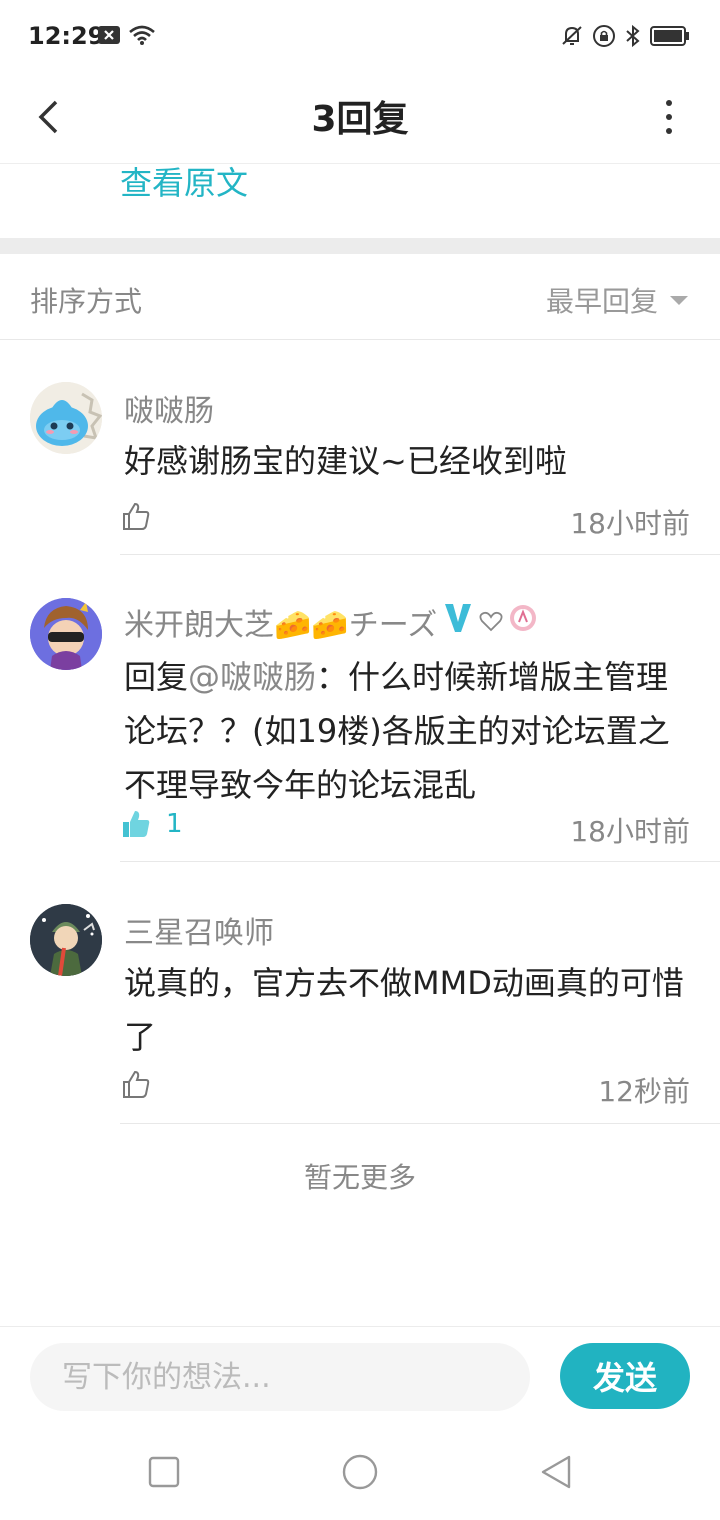 This screenshot has height=1520, width=720. Describe the element at coordinates (252, 677) in the screenshot. I see `mention-link: @啵啵肠` at that location.